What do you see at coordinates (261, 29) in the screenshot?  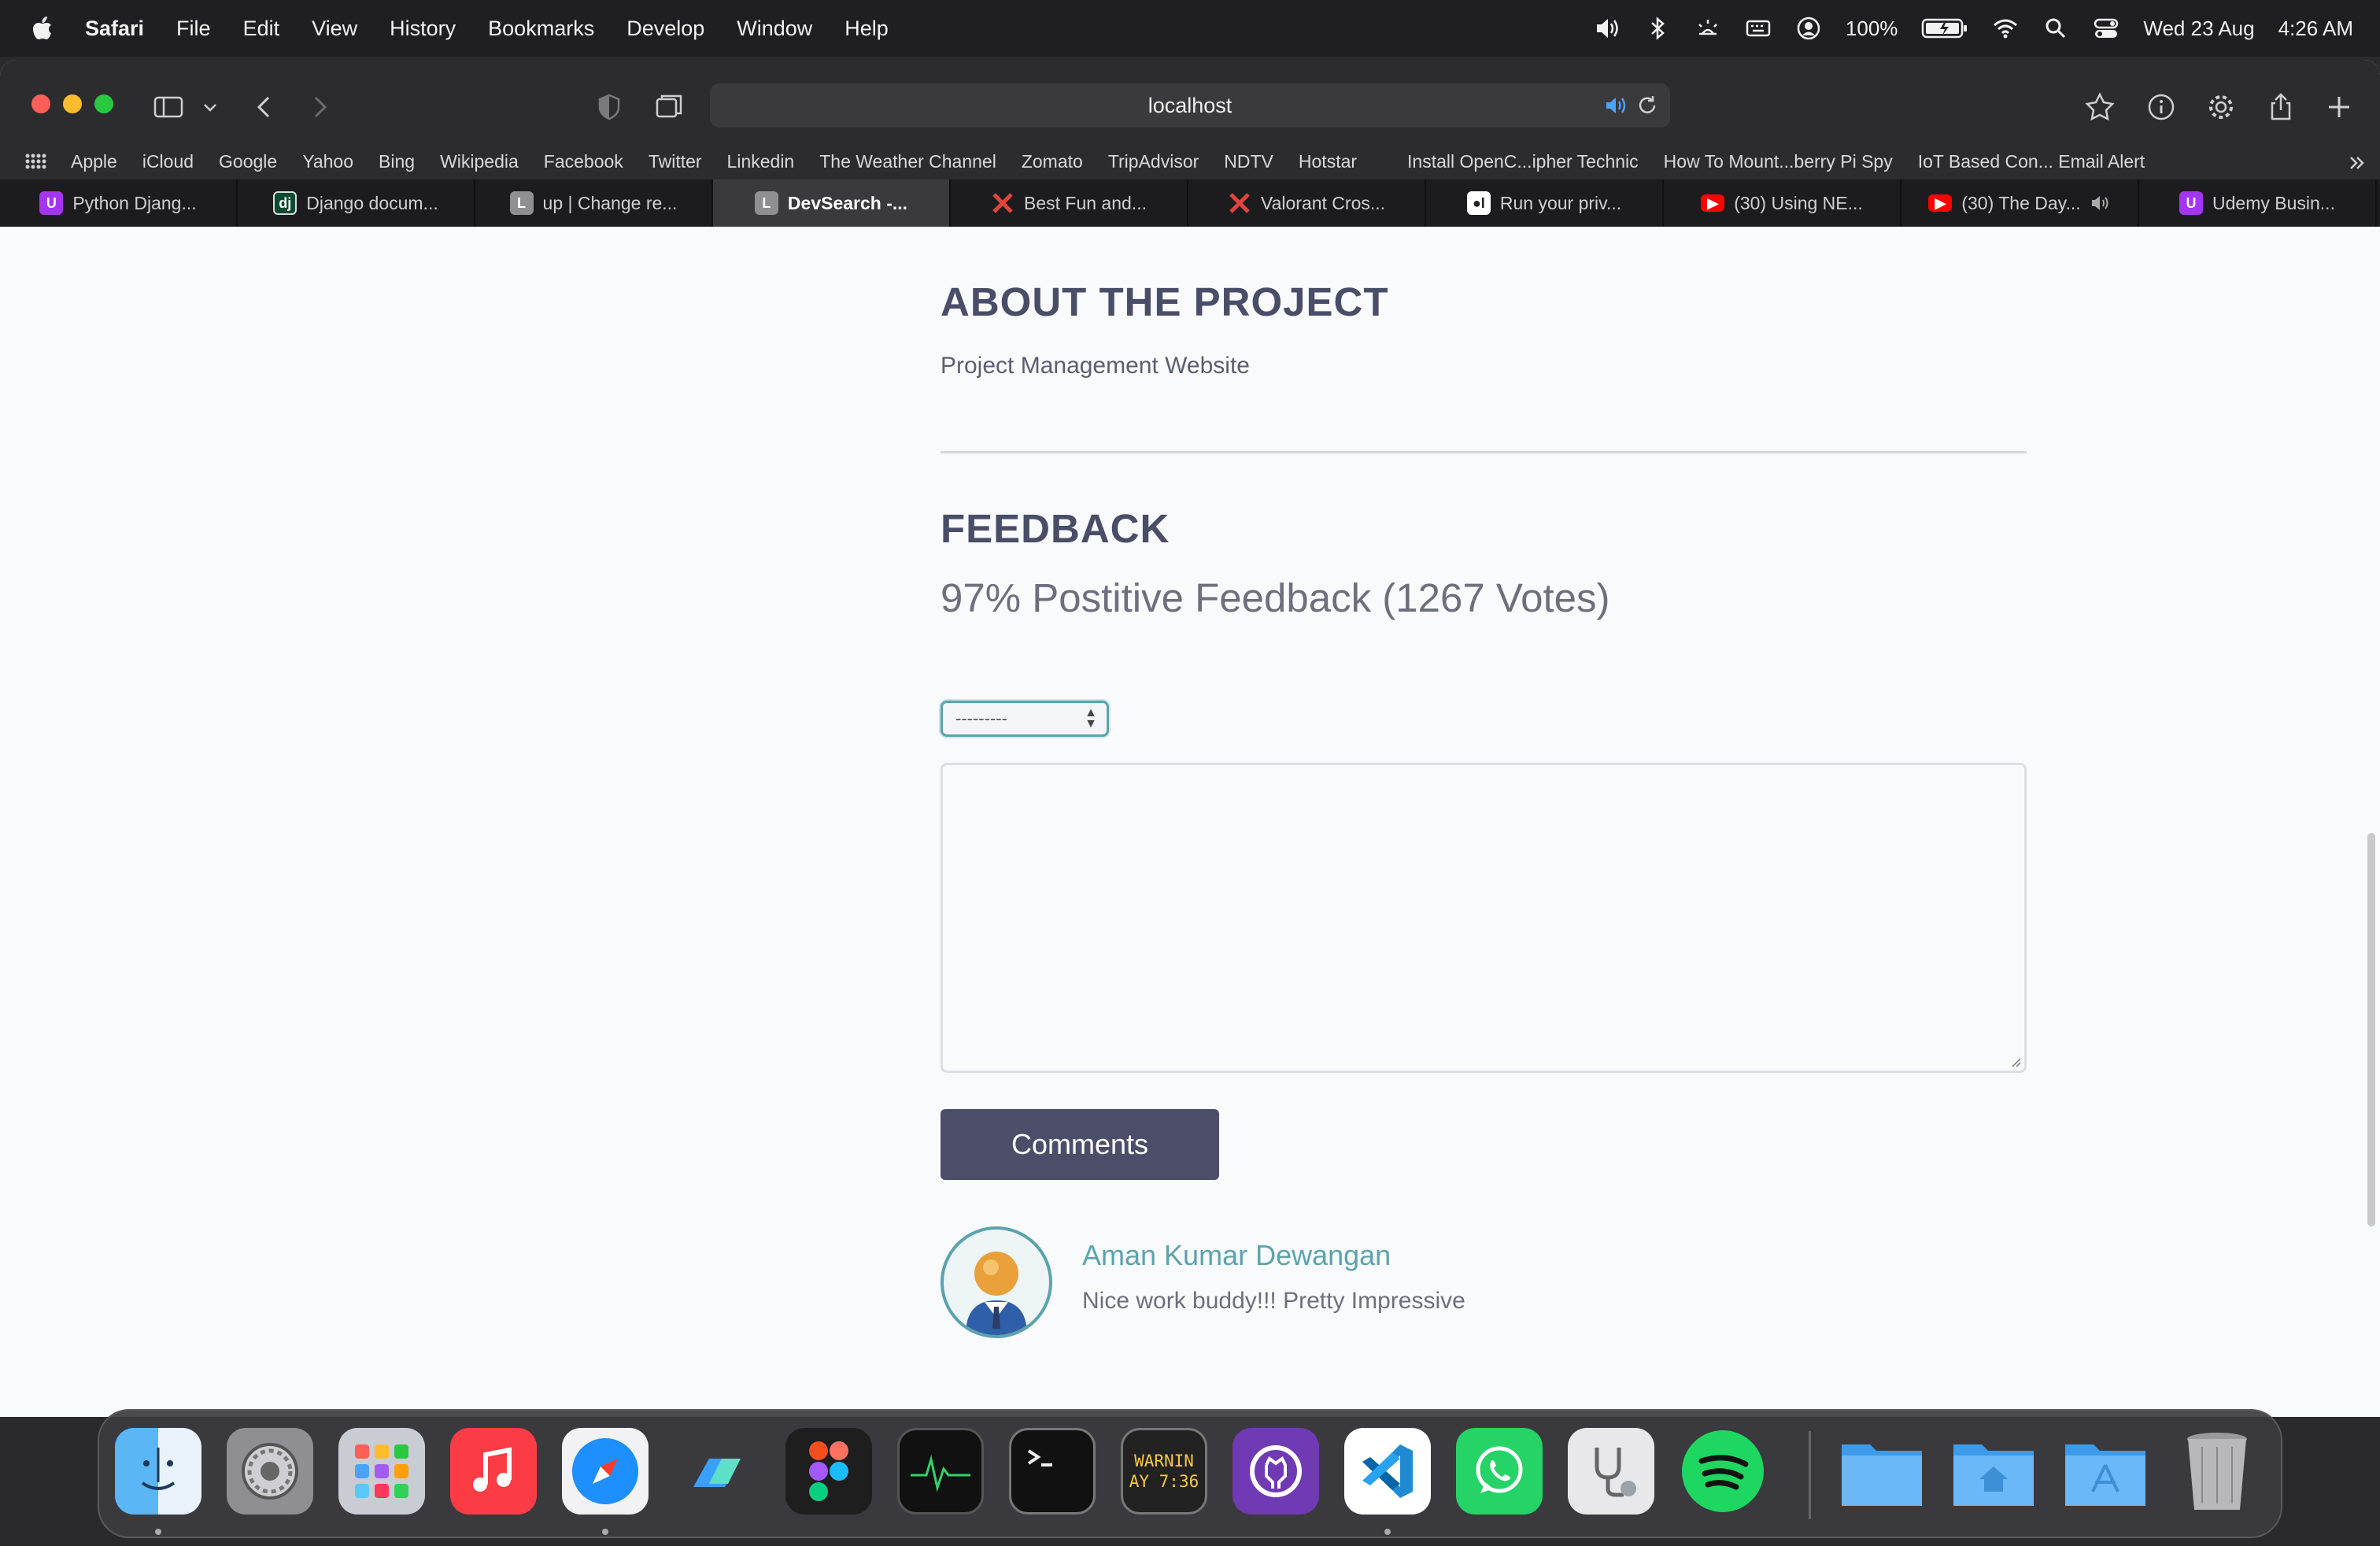 I see `menu-edit: Edit` at bounding box center [261, 29].